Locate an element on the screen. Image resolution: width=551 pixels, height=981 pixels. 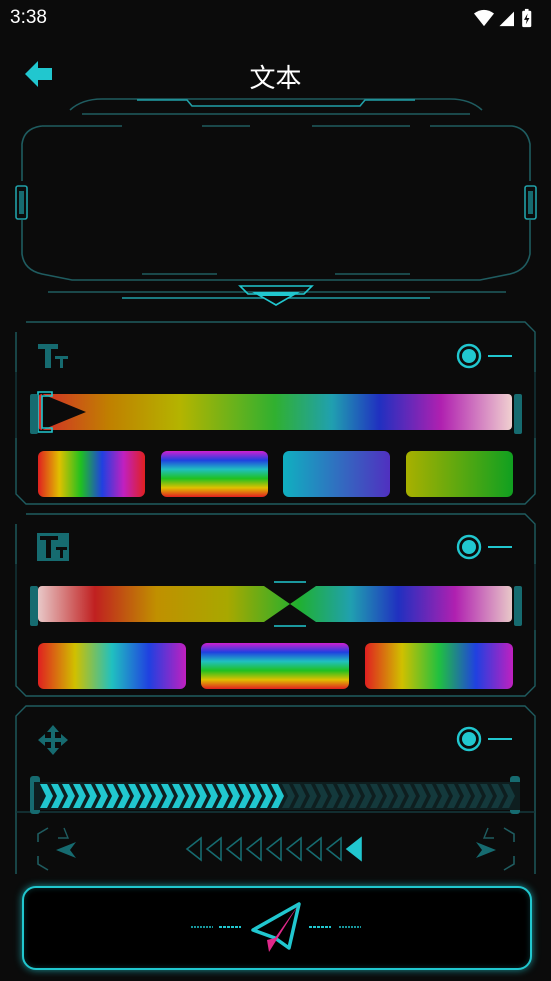
send-button is located at coordinates (277, 928).